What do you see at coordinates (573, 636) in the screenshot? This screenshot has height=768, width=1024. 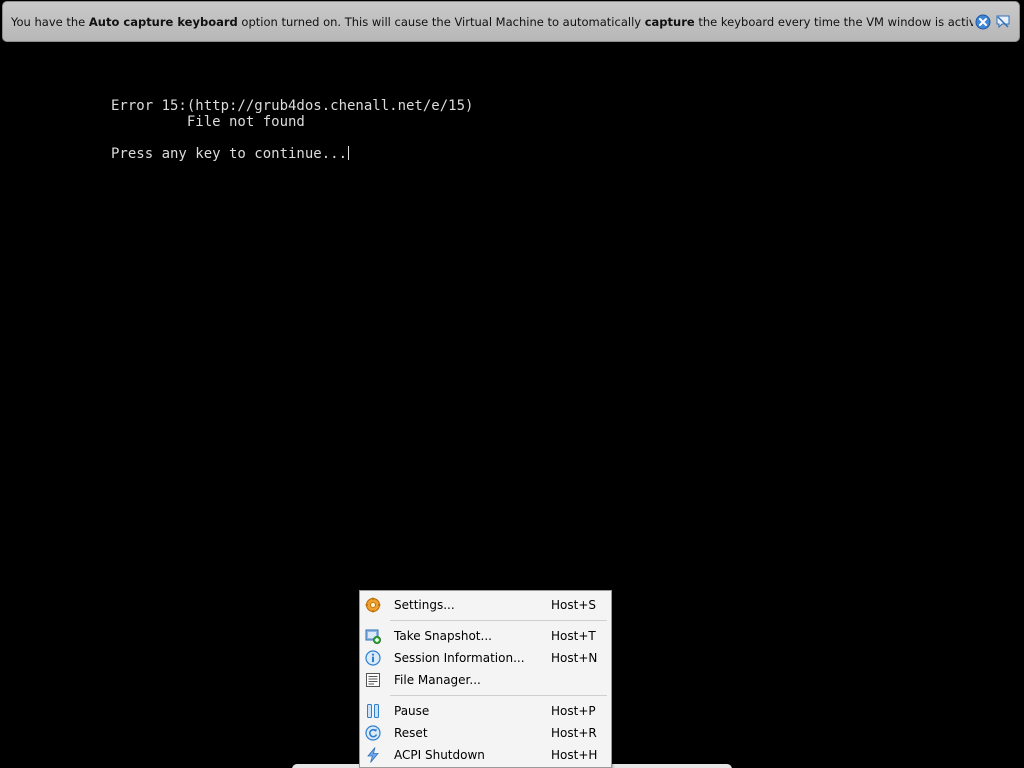 I see `menu-item-shortcut: Host+T` at bounding box center [573, 636].